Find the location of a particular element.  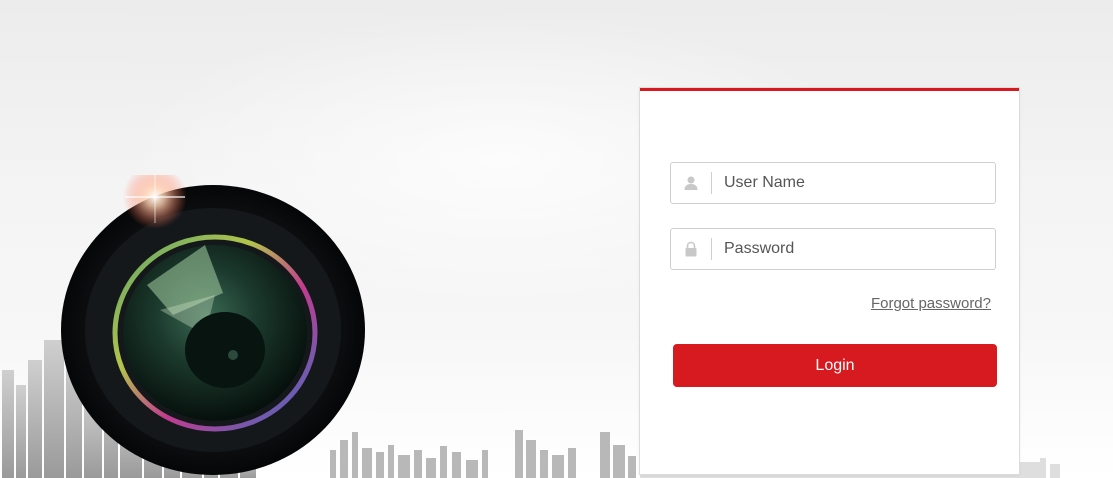

password-input is located at coordinates (853, 249).